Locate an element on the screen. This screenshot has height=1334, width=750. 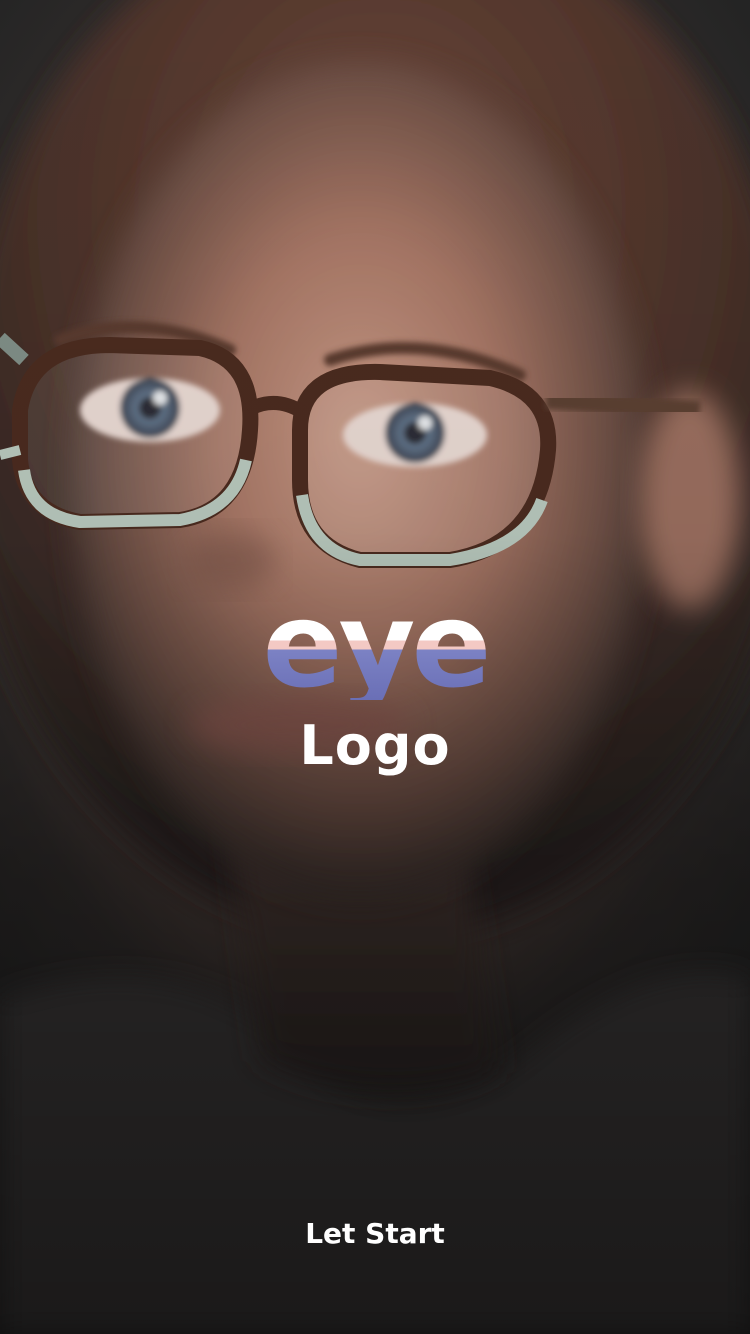
logo-wordmark: eye is located at coordinates (377, 645).